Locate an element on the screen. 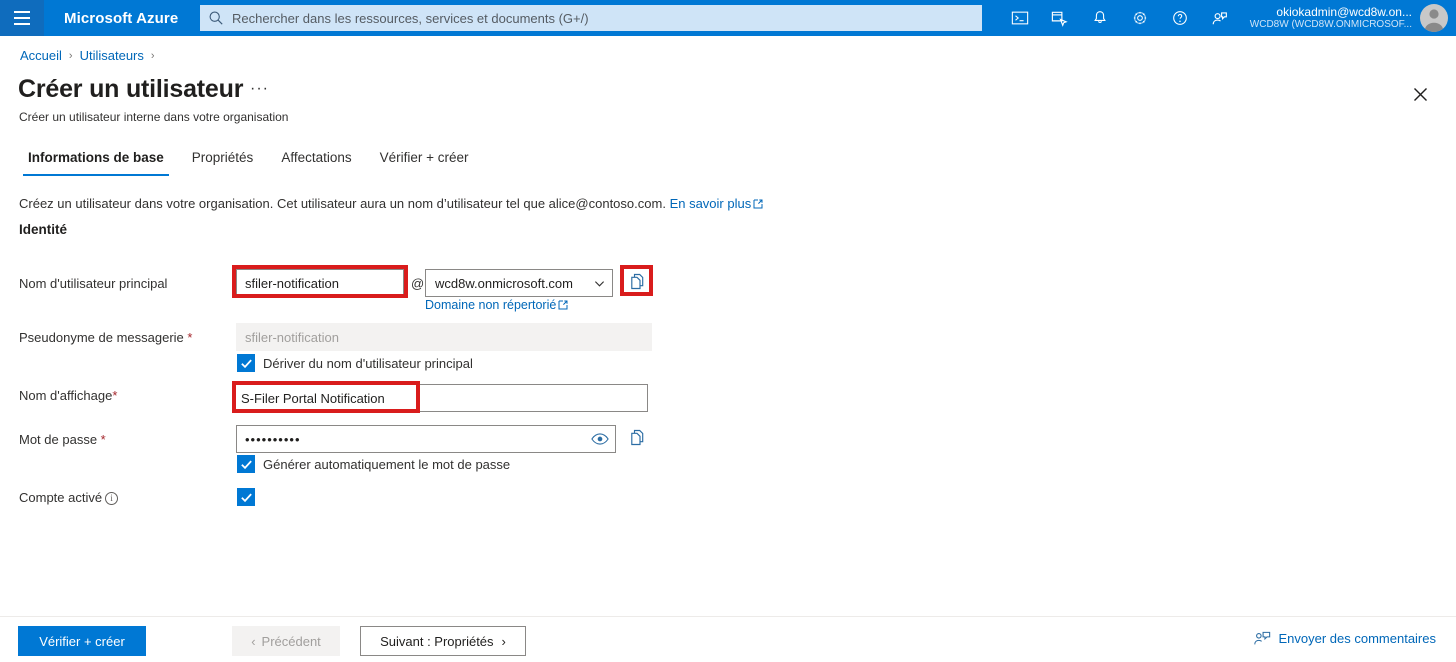 The width and height of the screenshot is (1456, 662). upn-copy-button is located at coordinates (638, 282).